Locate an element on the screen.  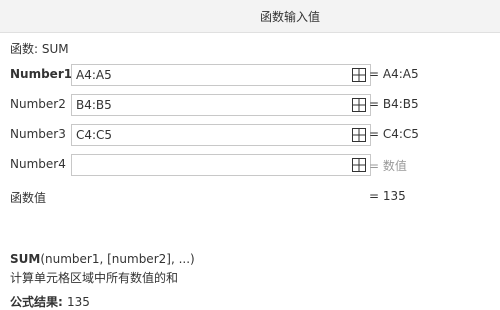
arg-input-value: A4:A5 is located at coordinates (94, 75).